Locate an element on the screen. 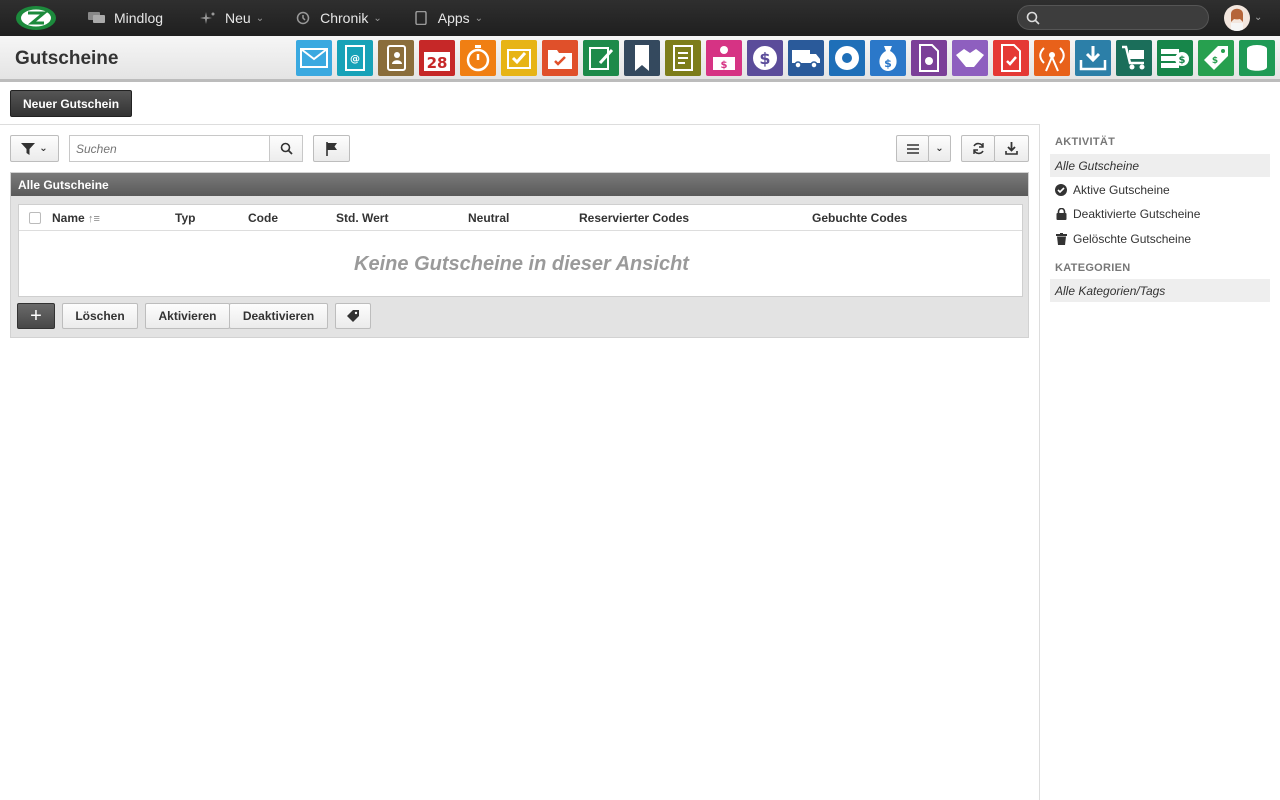  vouchers-app-icon: $ is located at coordinates (1216, 58).